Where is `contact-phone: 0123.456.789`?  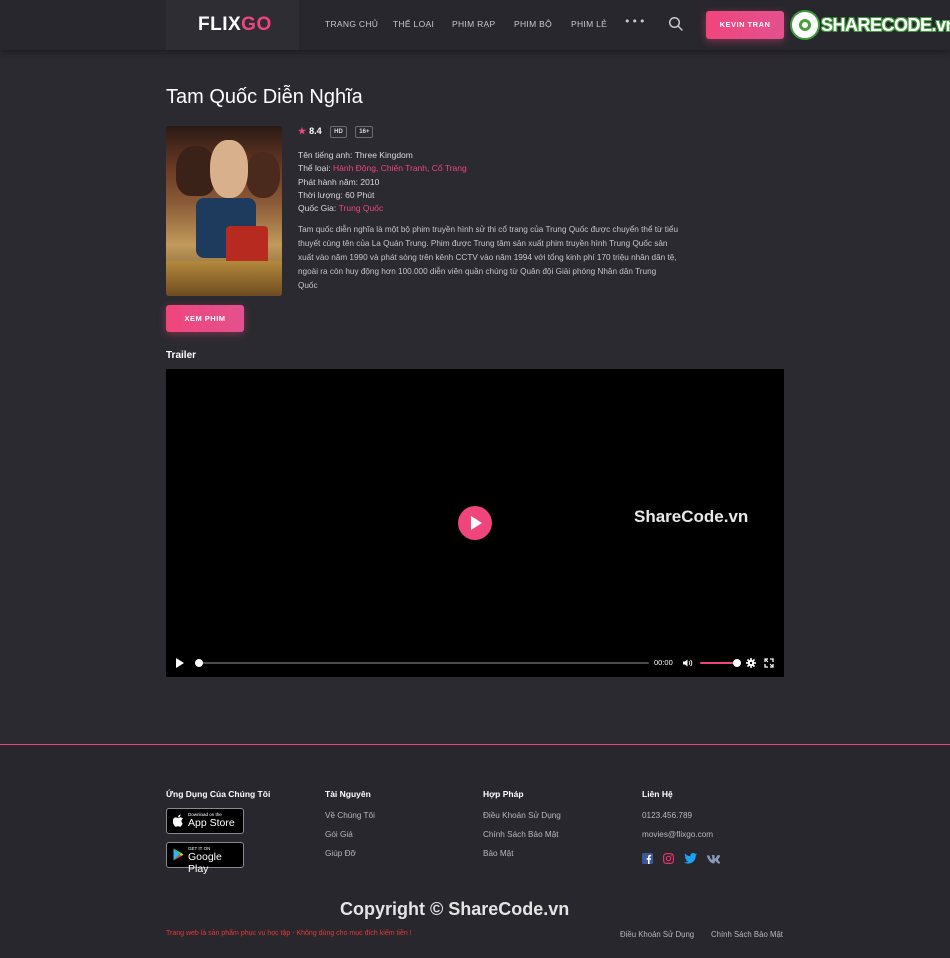 contact-phone: 0123.456.789 is located at coordinates (667, 815).